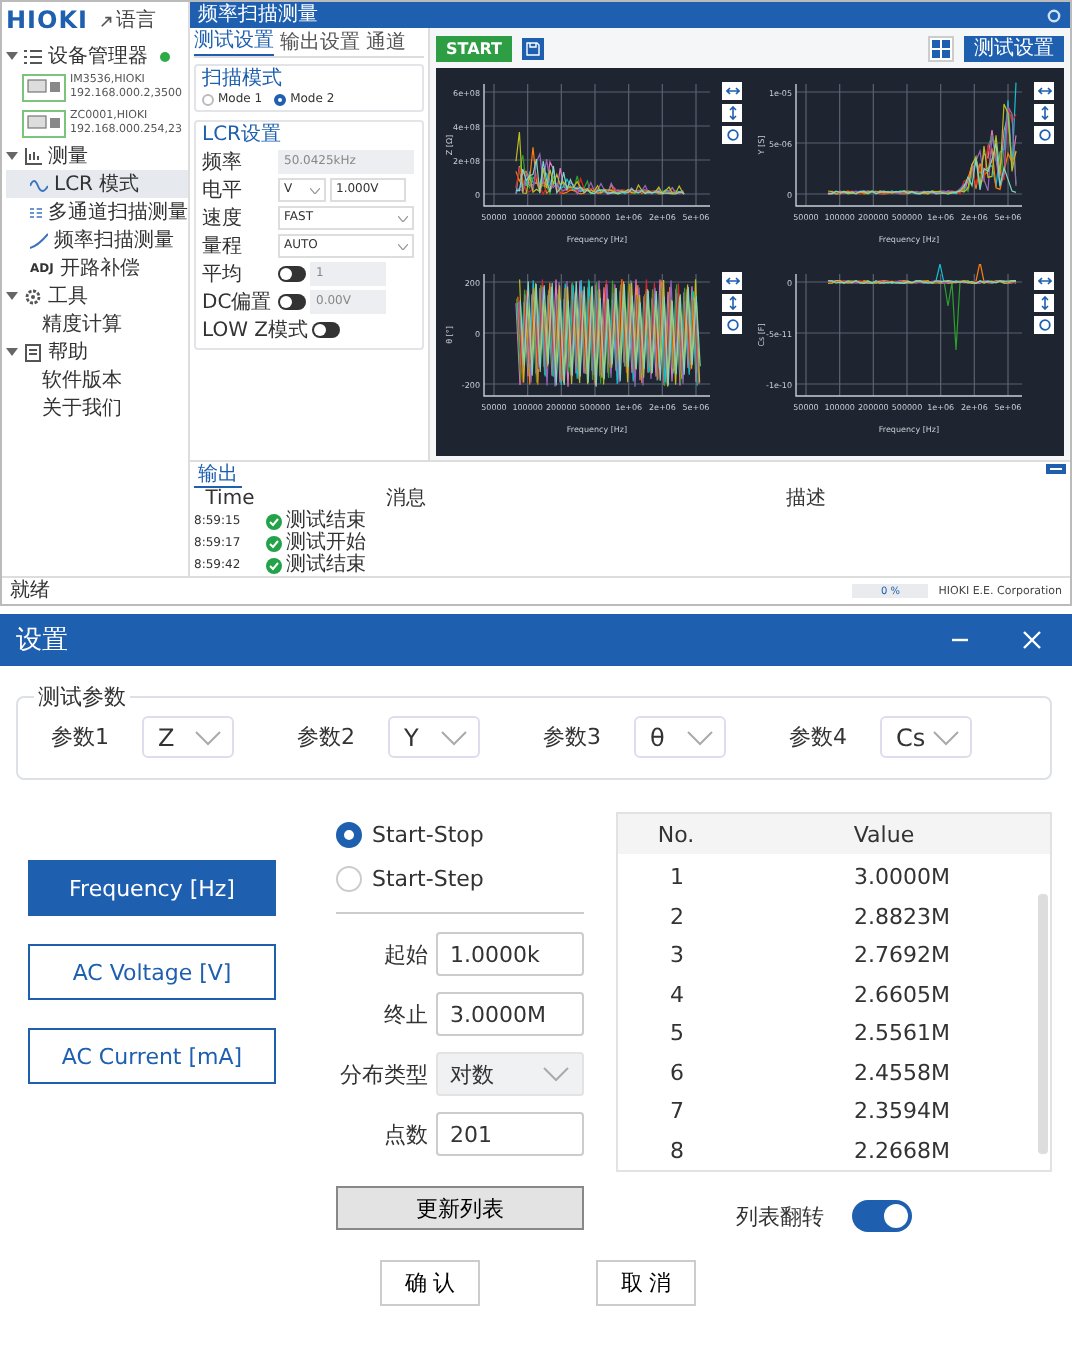 The image size is (1072, 1350). What do you see at coordinates (902, 1111) in the screenshot?
I see `table-cell-text: 2.3594M` at bounding box center [902, 1111].